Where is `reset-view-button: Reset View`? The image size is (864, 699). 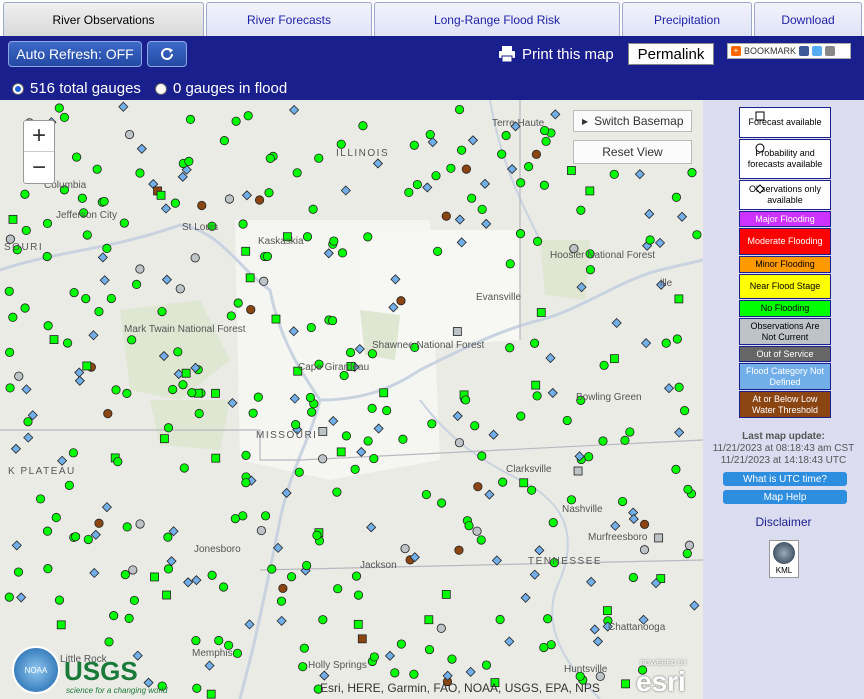 reset-view-button: Reset View is located at coordinates (632, 152).